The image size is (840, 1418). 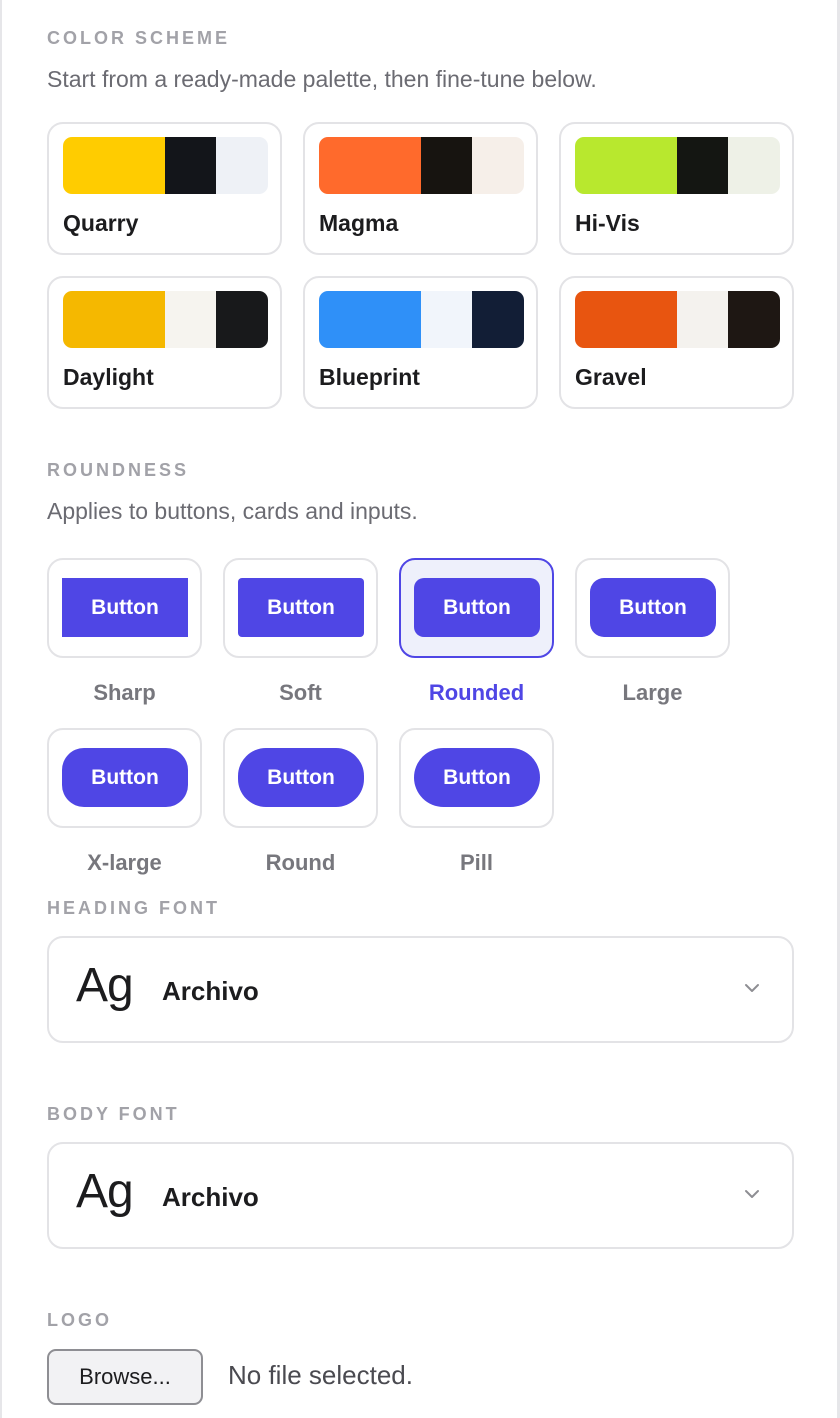 What do you see at coordinates (420, 989) in the screenshot?
I see `heading-font-select: Ag Archivo` at bounding box center [420, 989].